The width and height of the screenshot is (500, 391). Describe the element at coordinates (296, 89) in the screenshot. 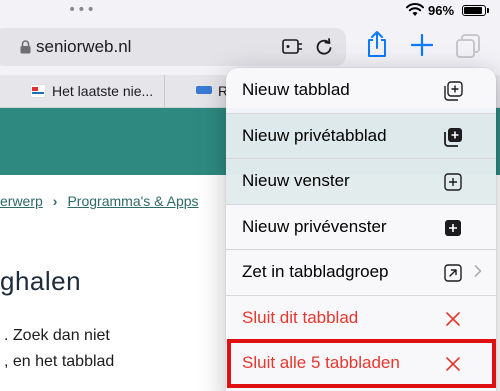

I see `menu-item-label: Nieuw tabblad` at that location.